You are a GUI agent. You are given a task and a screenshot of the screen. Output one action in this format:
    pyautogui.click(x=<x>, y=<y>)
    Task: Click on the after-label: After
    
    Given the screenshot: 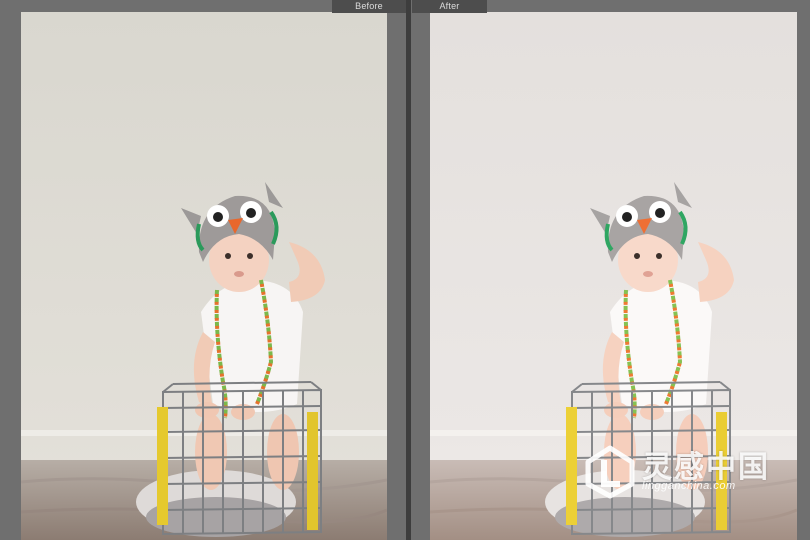 What is the action you would take?
    pyautogui.click(x=449, y=6)
    